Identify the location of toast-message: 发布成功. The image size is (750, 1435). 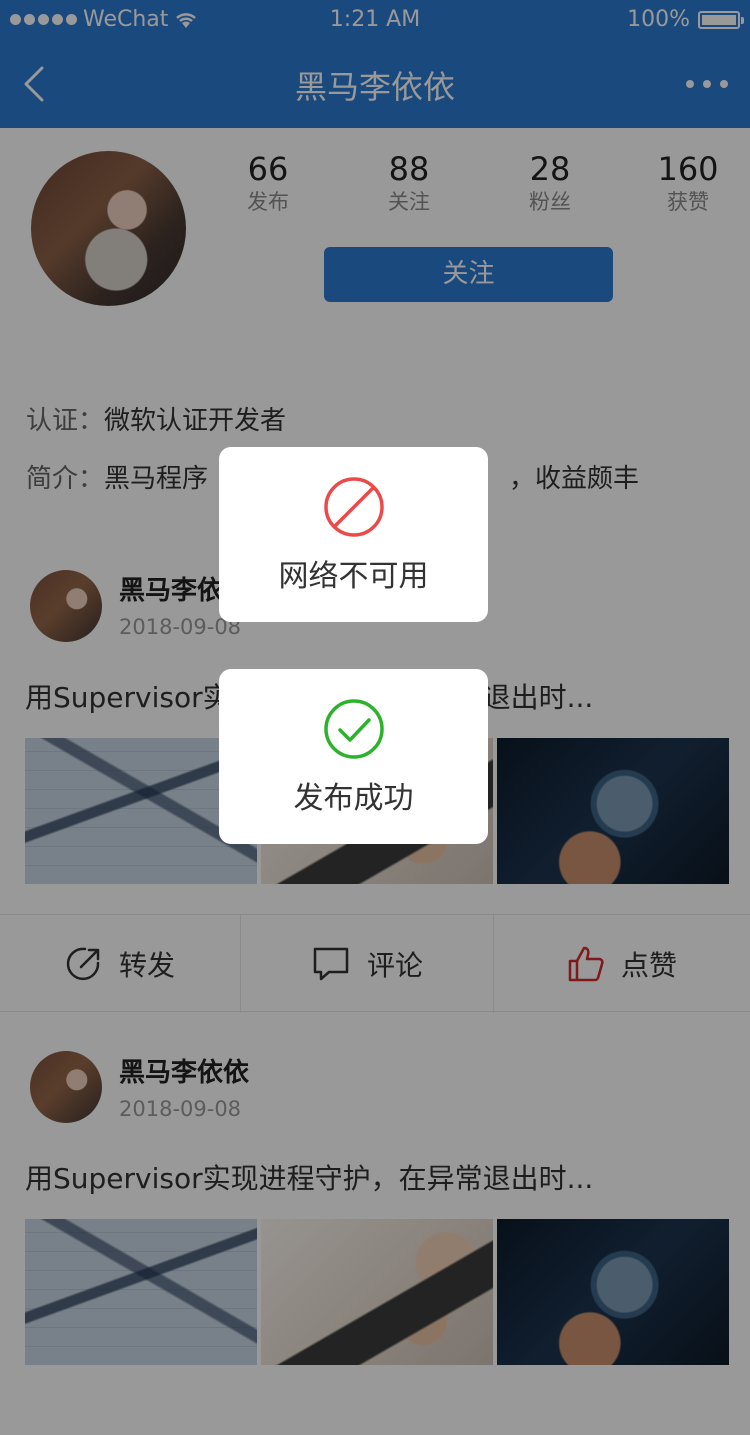
(353, 798).